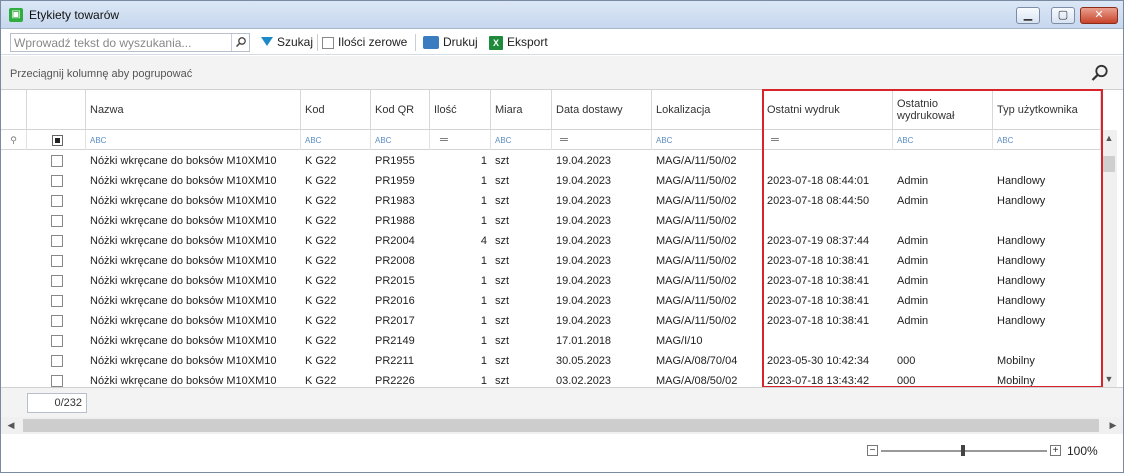 This screenshot has height=473, width=1124. Describe the element at coordinates (828, 110) in the screenshot. I see `column-header-ostatni-wydruk: Ostatni wydruk` at that location.